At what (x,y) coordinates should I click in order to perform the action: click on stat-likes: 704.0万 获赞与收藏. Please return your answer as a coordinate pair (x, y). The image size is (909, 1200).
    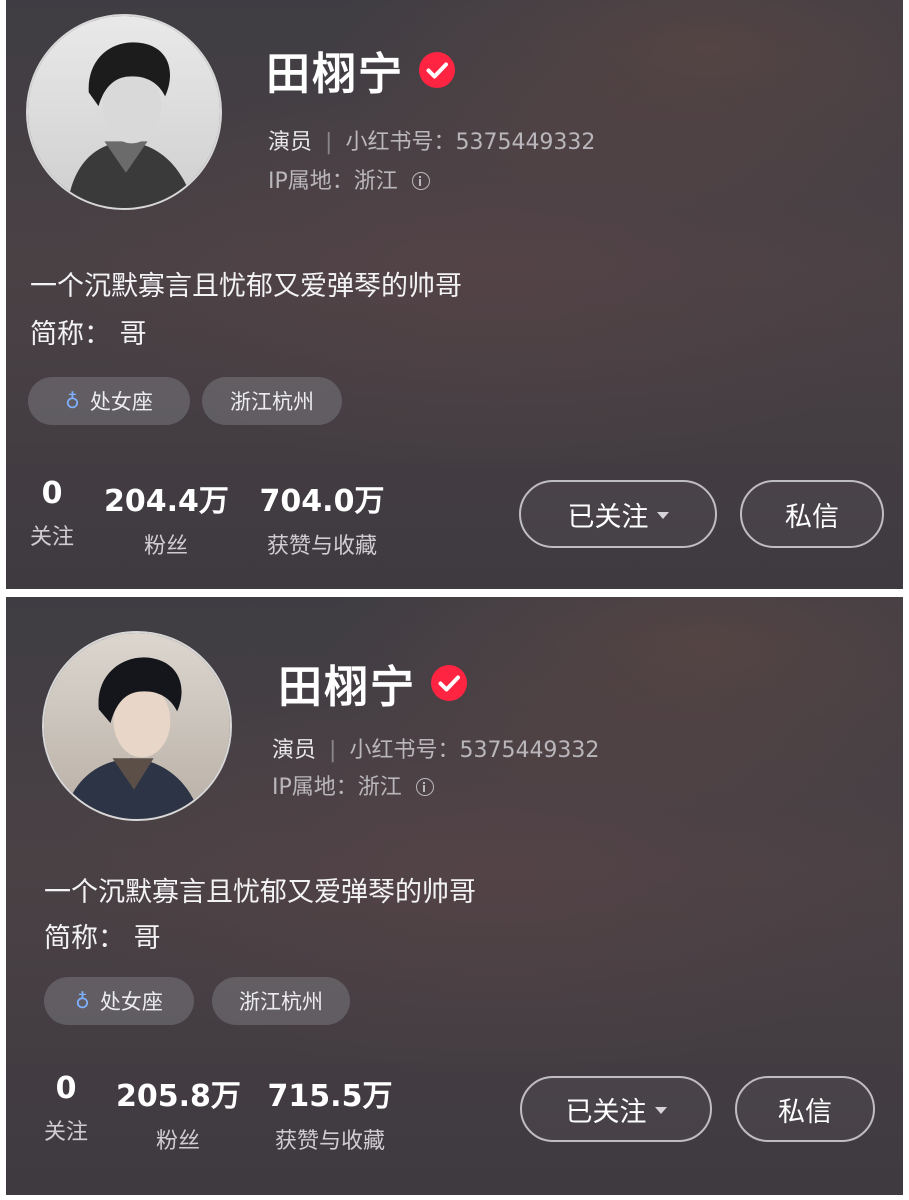
    Looking at the image, I should click on (322, 518).